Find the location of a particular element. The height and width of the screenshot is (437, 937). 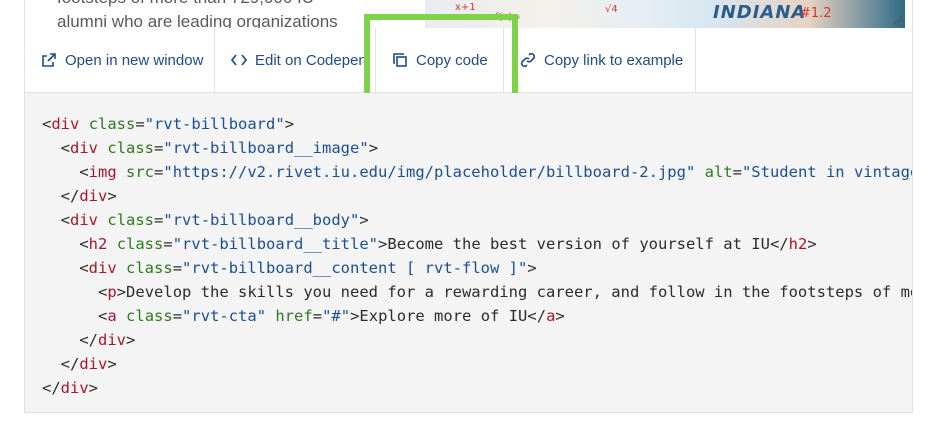

copy-code-button: Copy code is located at coordinates (440, 60).